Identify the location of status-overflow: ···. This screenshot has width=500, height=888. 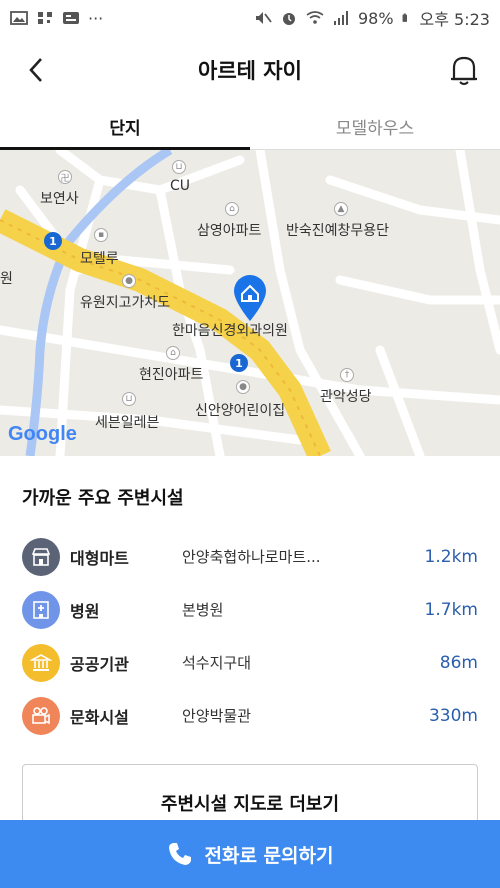
(96, 18).